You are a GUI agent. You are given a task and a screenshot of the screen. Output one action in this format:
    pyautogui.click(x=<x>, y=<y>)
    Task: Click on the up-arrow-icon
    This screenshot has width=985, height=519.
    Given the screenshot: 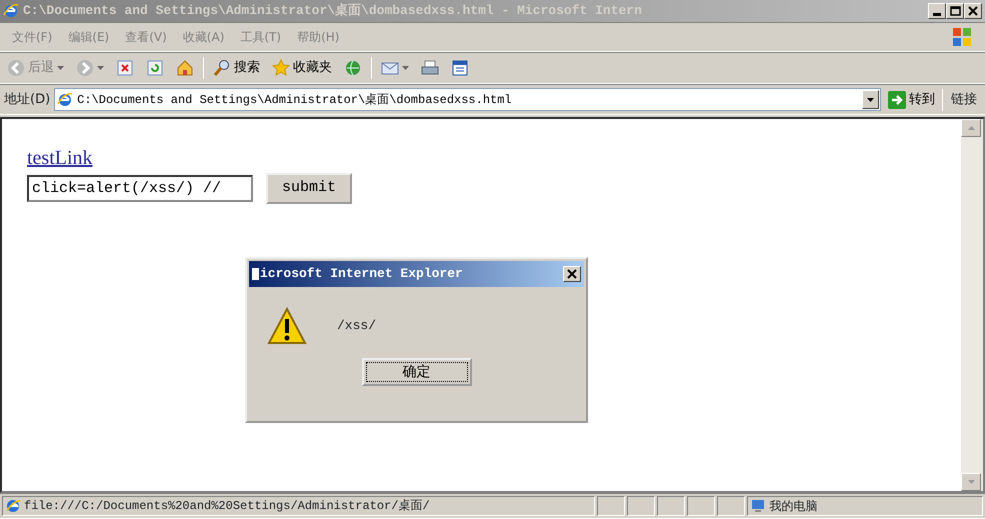 What is the action you would take?
    pyautogui.click(x=971, y=128)
    